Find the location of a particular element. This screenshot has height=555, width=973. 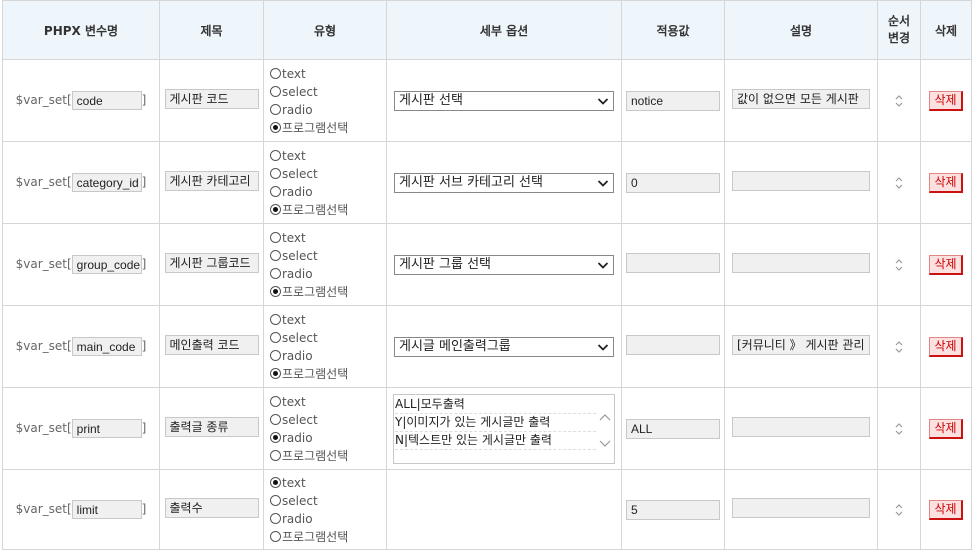

desc-input: 값이 없으면 모든 게시판 is located at coordinates (801, 99).